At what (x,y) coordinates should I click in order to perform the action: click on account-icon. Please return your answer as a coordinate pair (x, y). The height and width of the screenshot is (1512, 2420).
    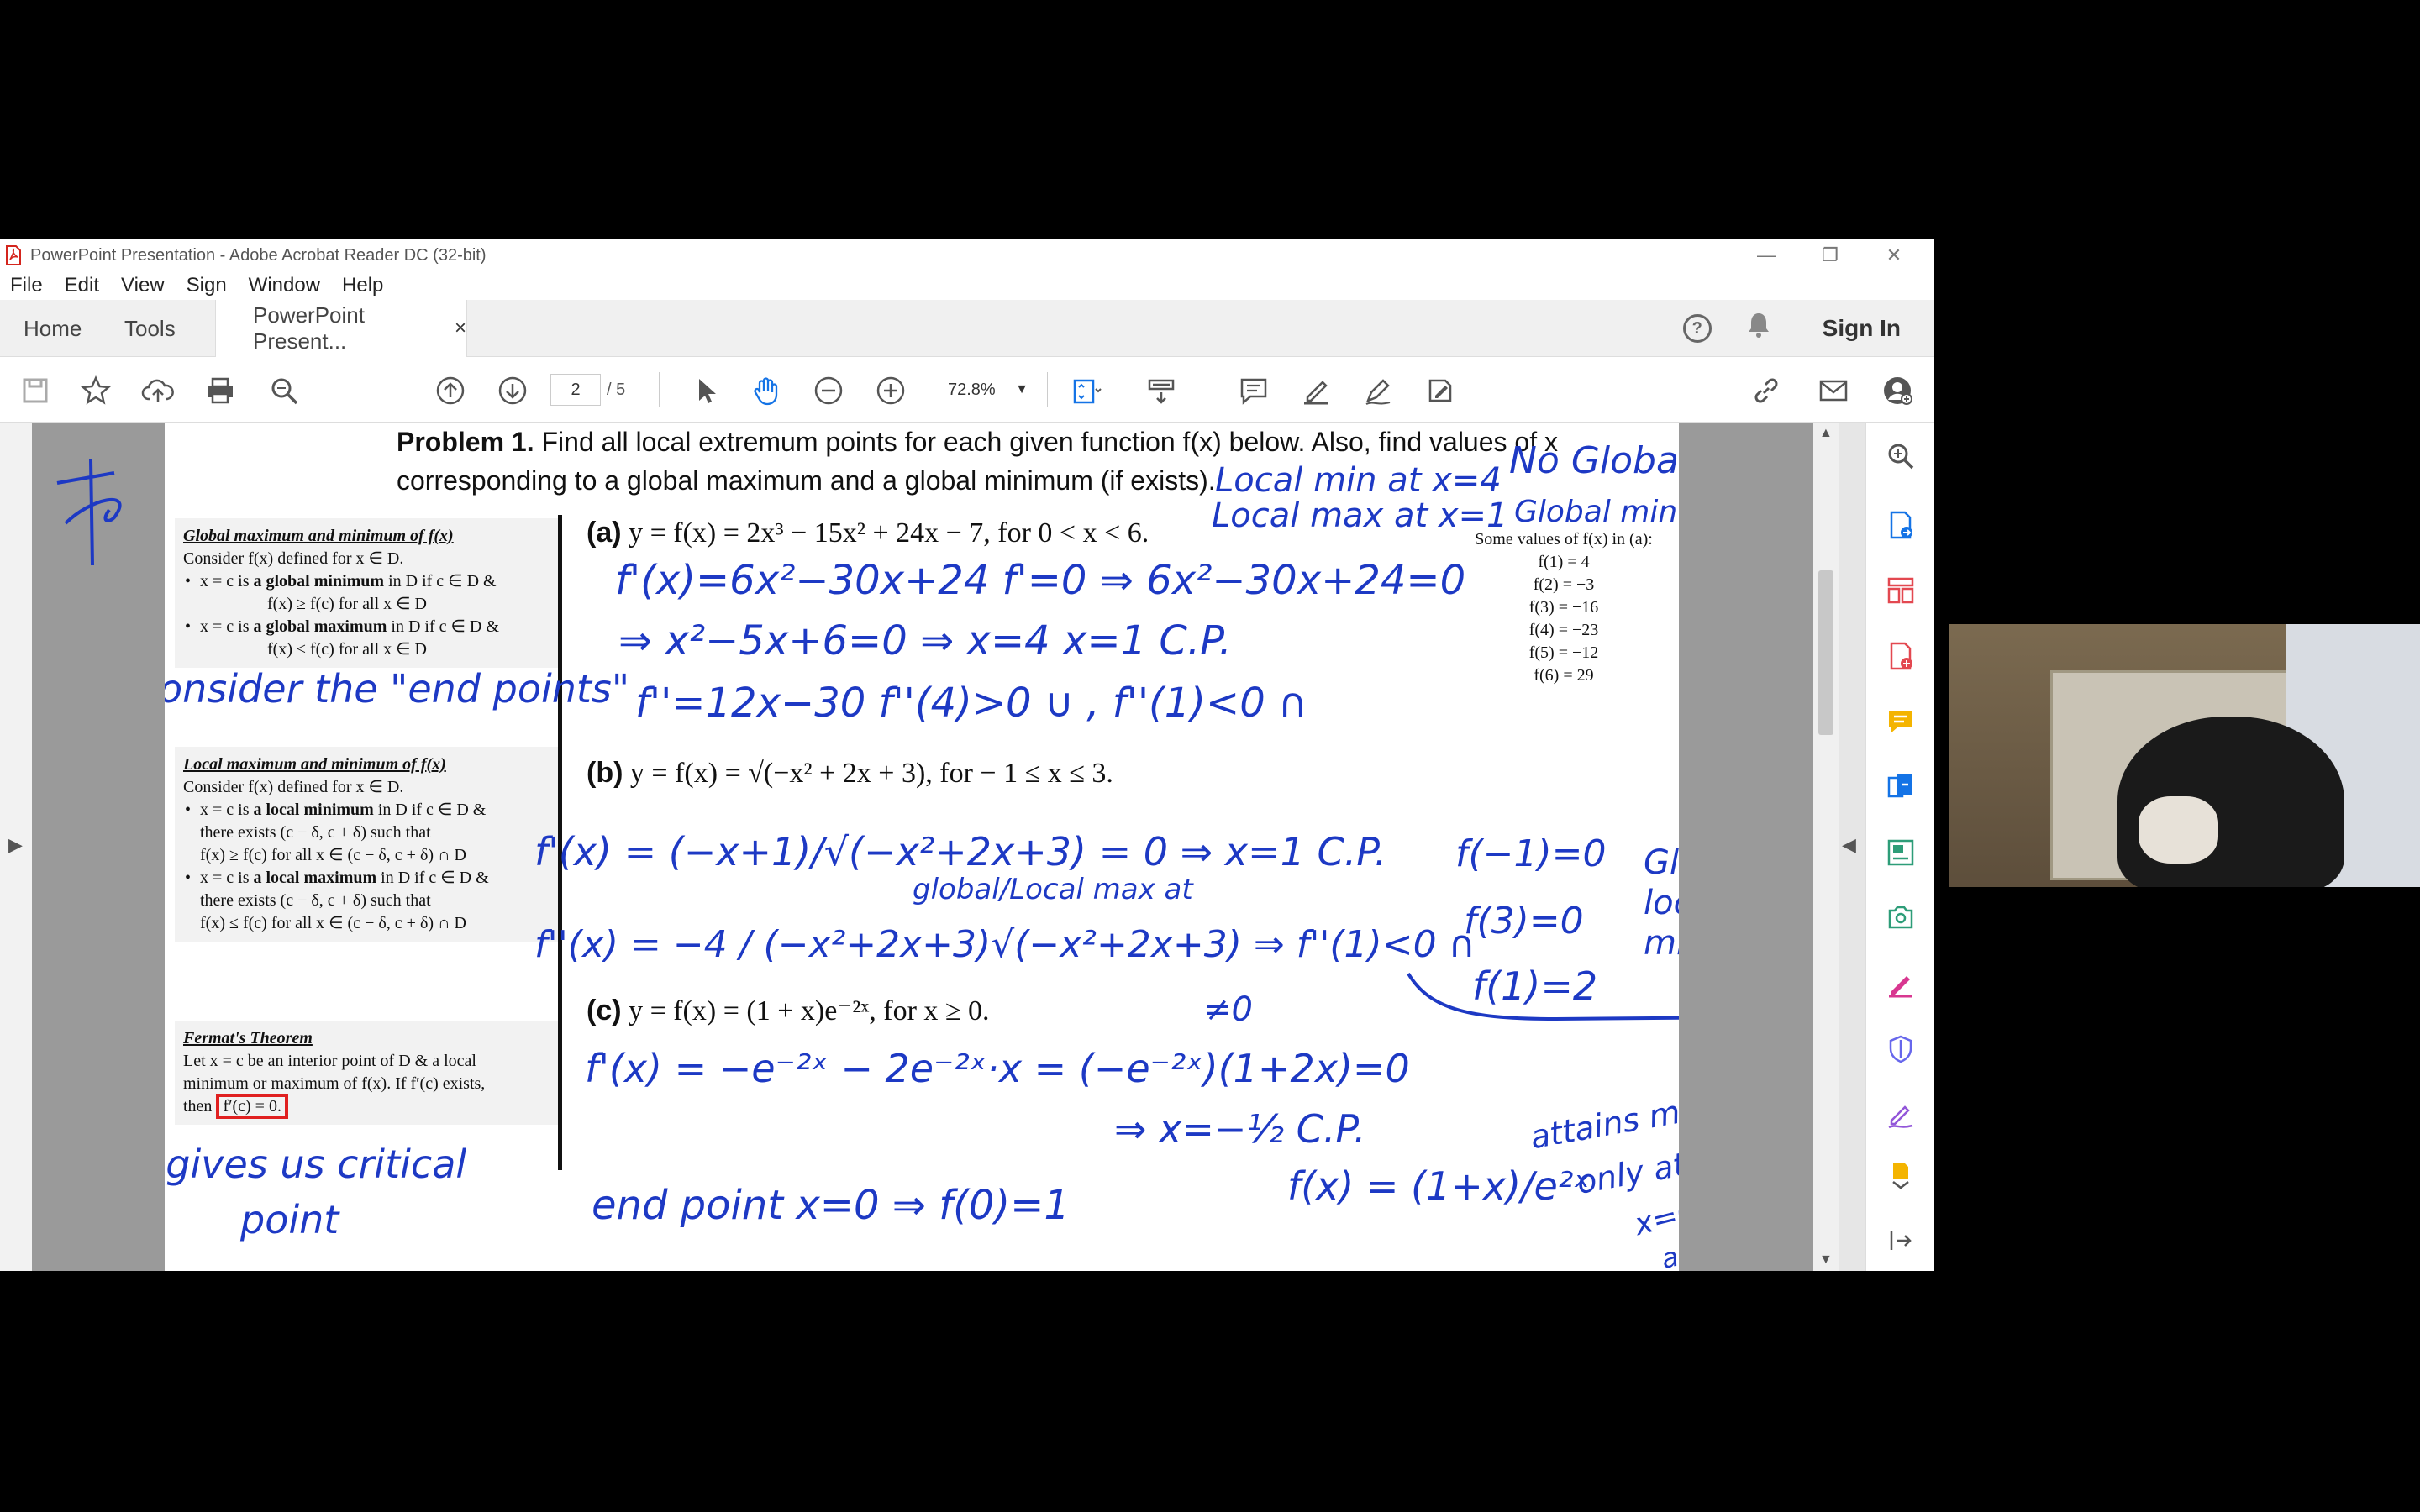
    Looking at the image, I should click on (1898, 390).